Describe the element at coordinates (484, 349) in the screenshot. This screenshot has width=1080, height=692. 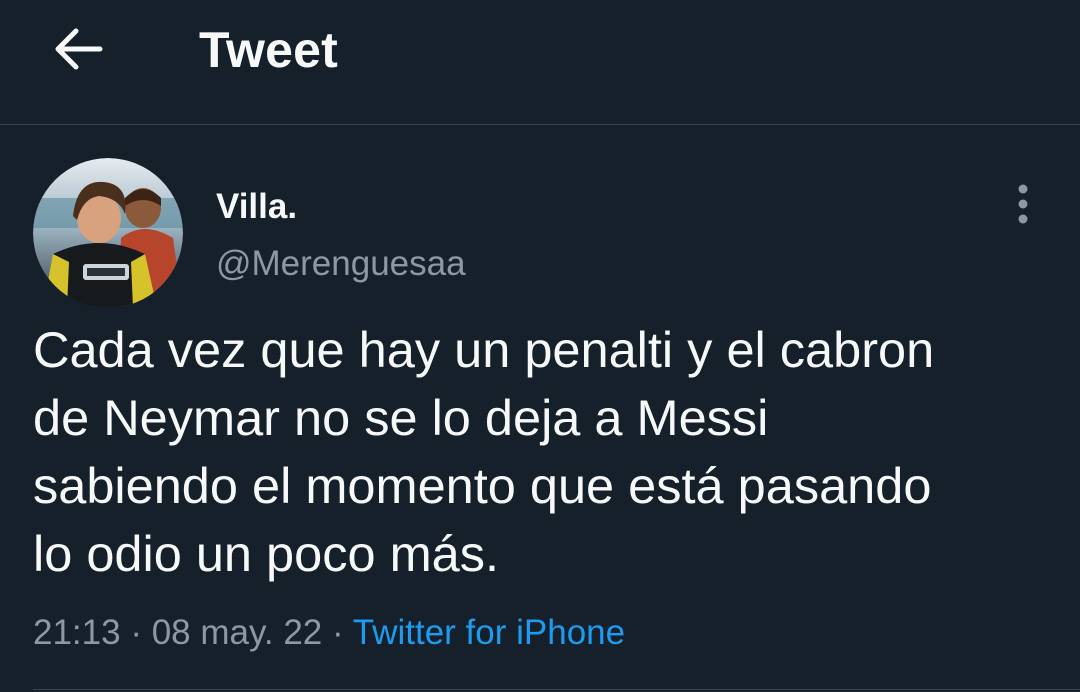
I see `tweet-text-line: Cada vez que hay un penalti y el cabron` at that location.